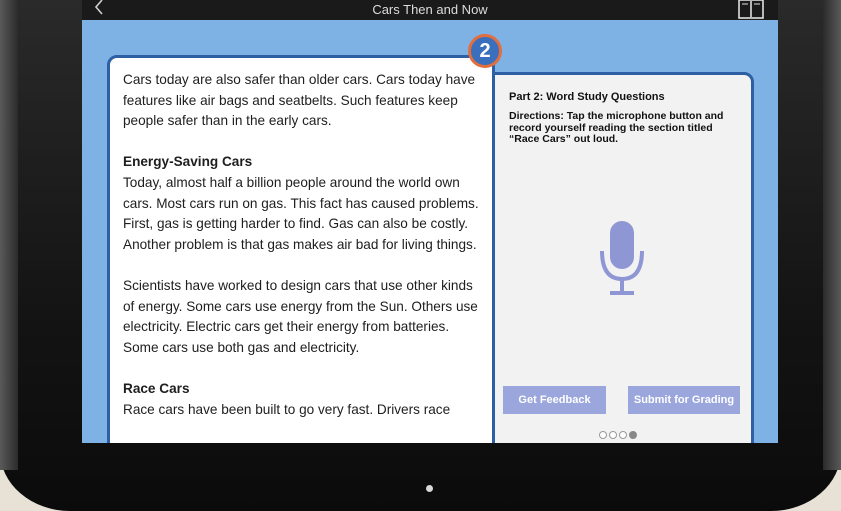 The height and width of the screenshot is (511, 841). Describe the element at coordinates (429, 488) in the screenshot. I see `home-indicator` at that location.